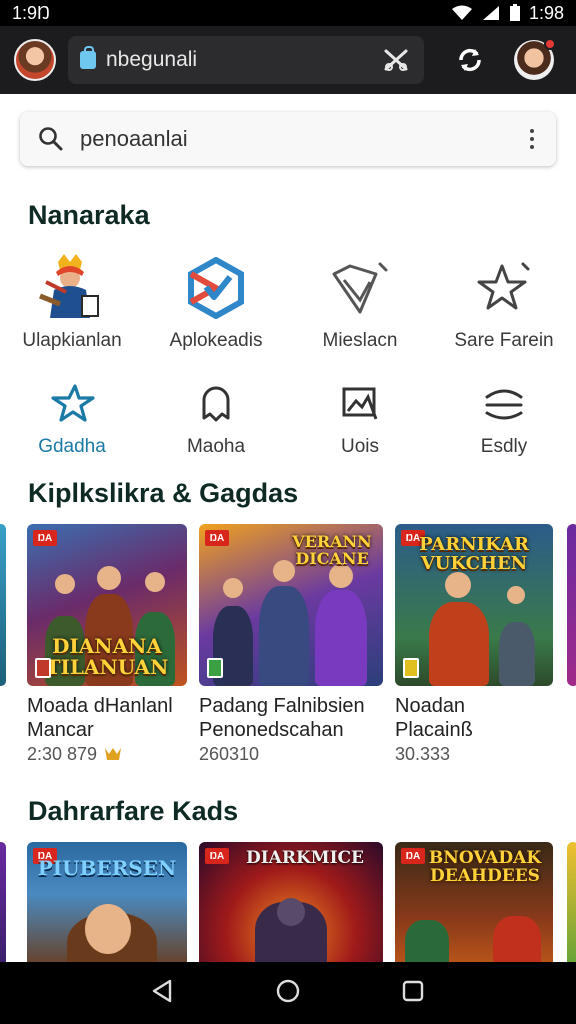 The image size is (576, 1024). What do you see at coordinates (504, 340) in the screenshot?
I see `category-label: Sare Farein` at bounding box center [504, 340].